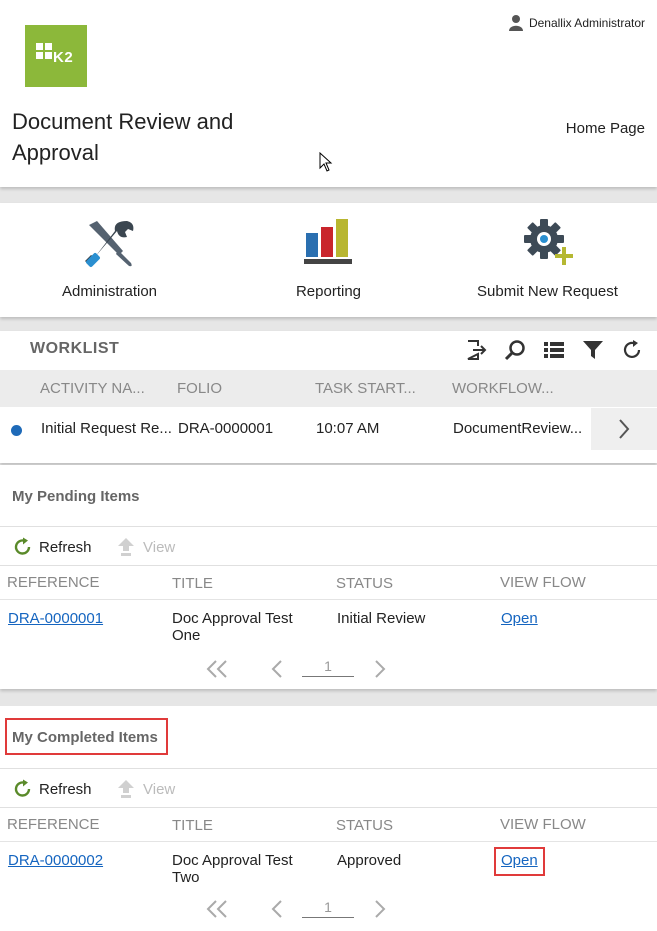 The image size is (657, 931). What do you see at coordinates (328, 788) in the screenshot?
I see `completed-toolbar: Refresh View` at bounding box center [328, 788].